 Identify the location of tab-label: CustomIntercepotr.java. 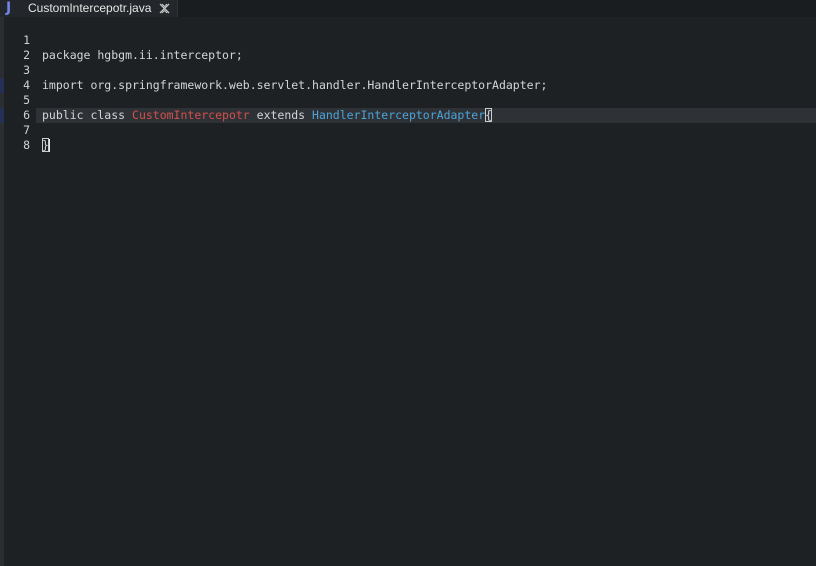
(90, 8).